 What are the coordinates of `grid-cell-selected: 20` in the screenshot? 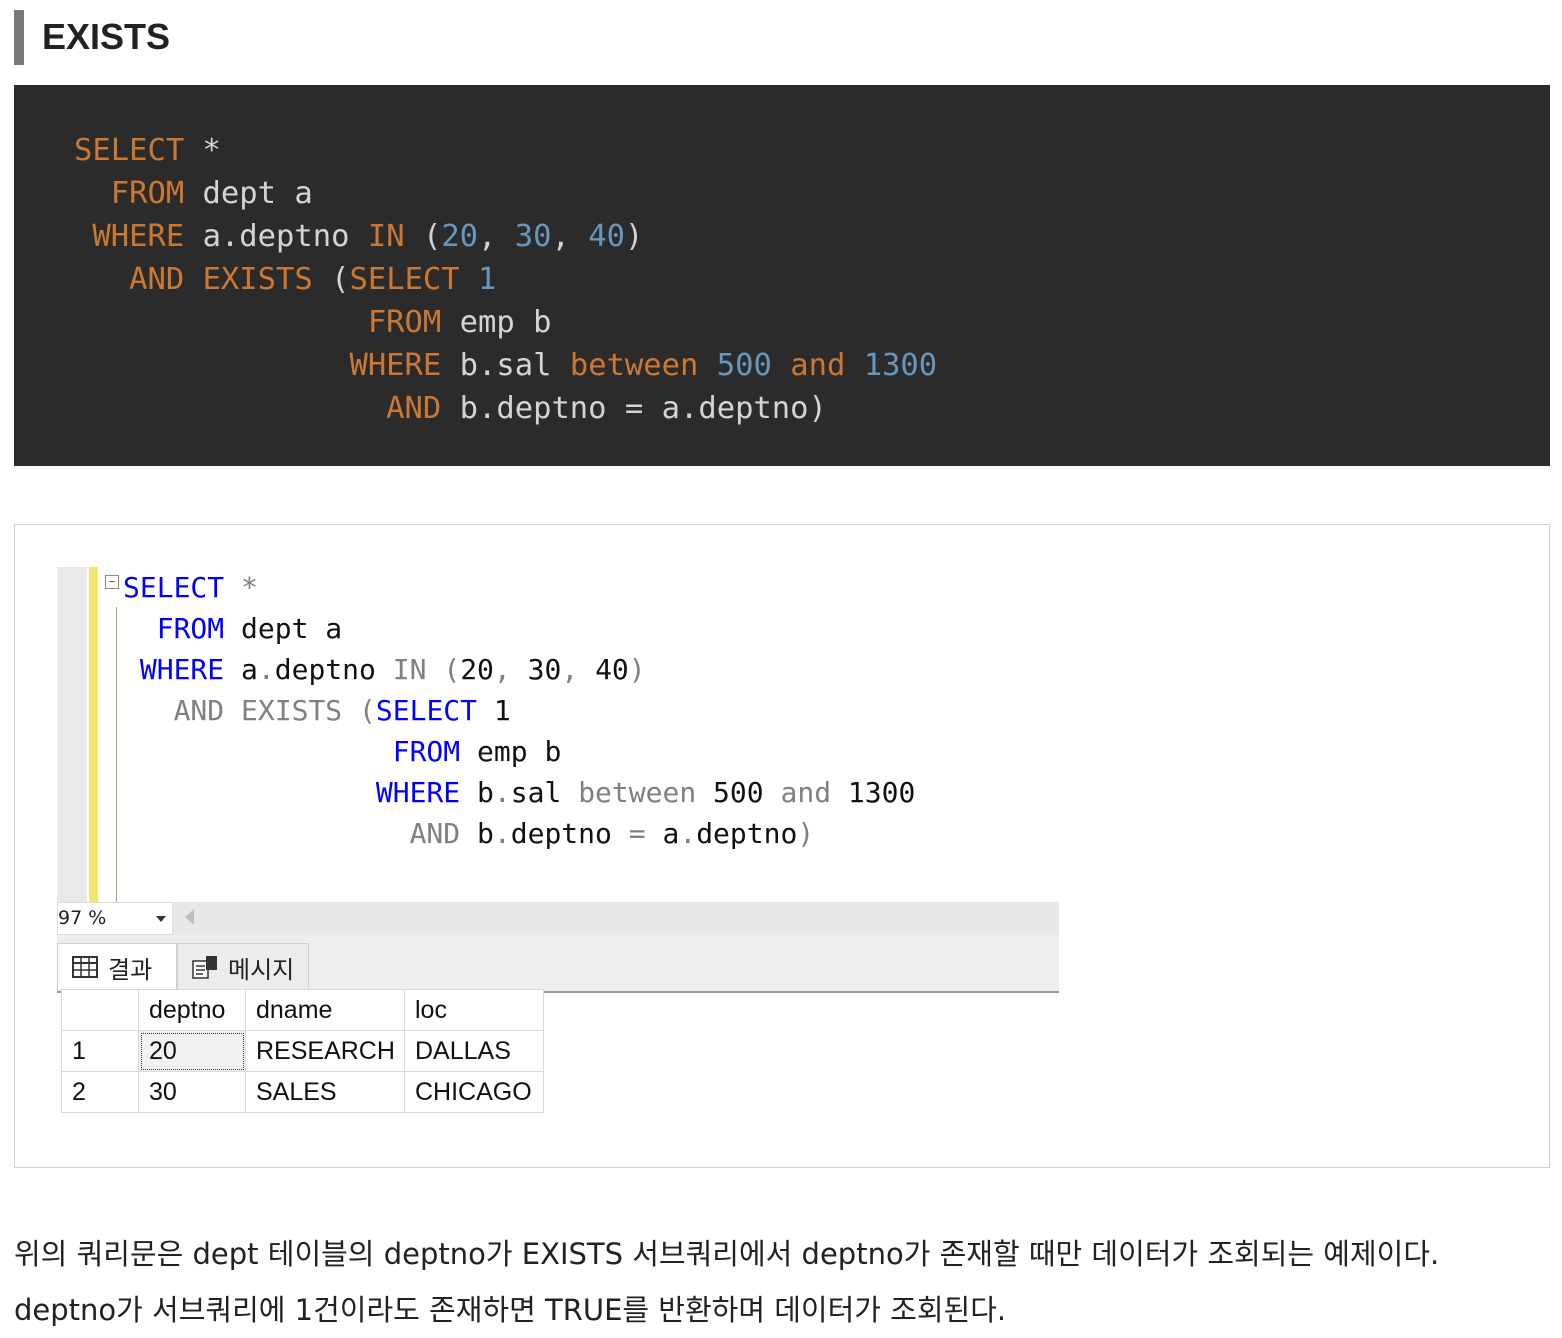 It's located at (192, 1051).